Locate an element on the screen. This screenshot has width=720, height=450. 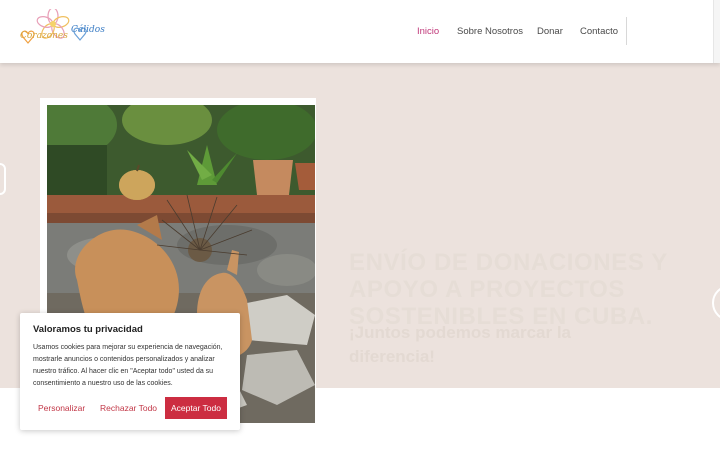
logo-word-corazones: Corazones is located at coordinates (44, 36).